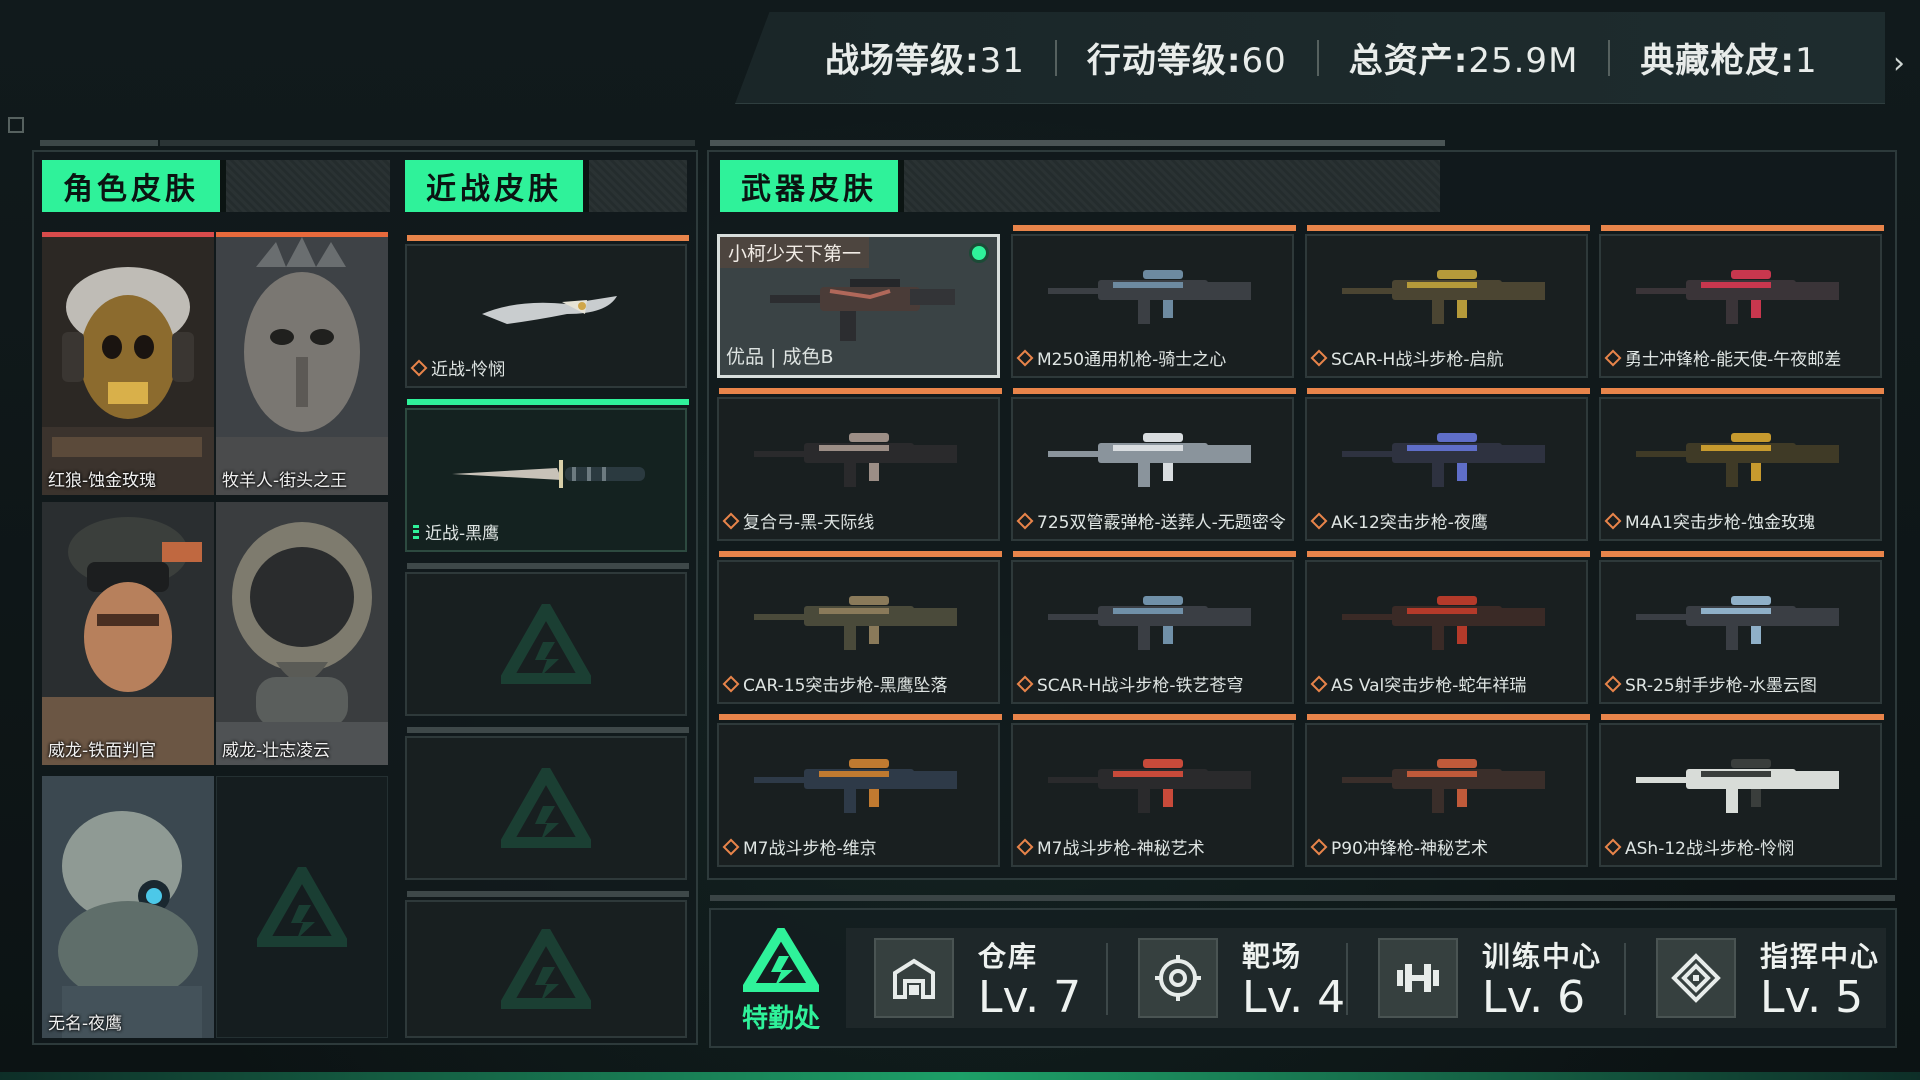 The image size is (1920, 1080). I want to click on weapon-card: SR-25射手步枪-水墨云图, so click(1741, 627).